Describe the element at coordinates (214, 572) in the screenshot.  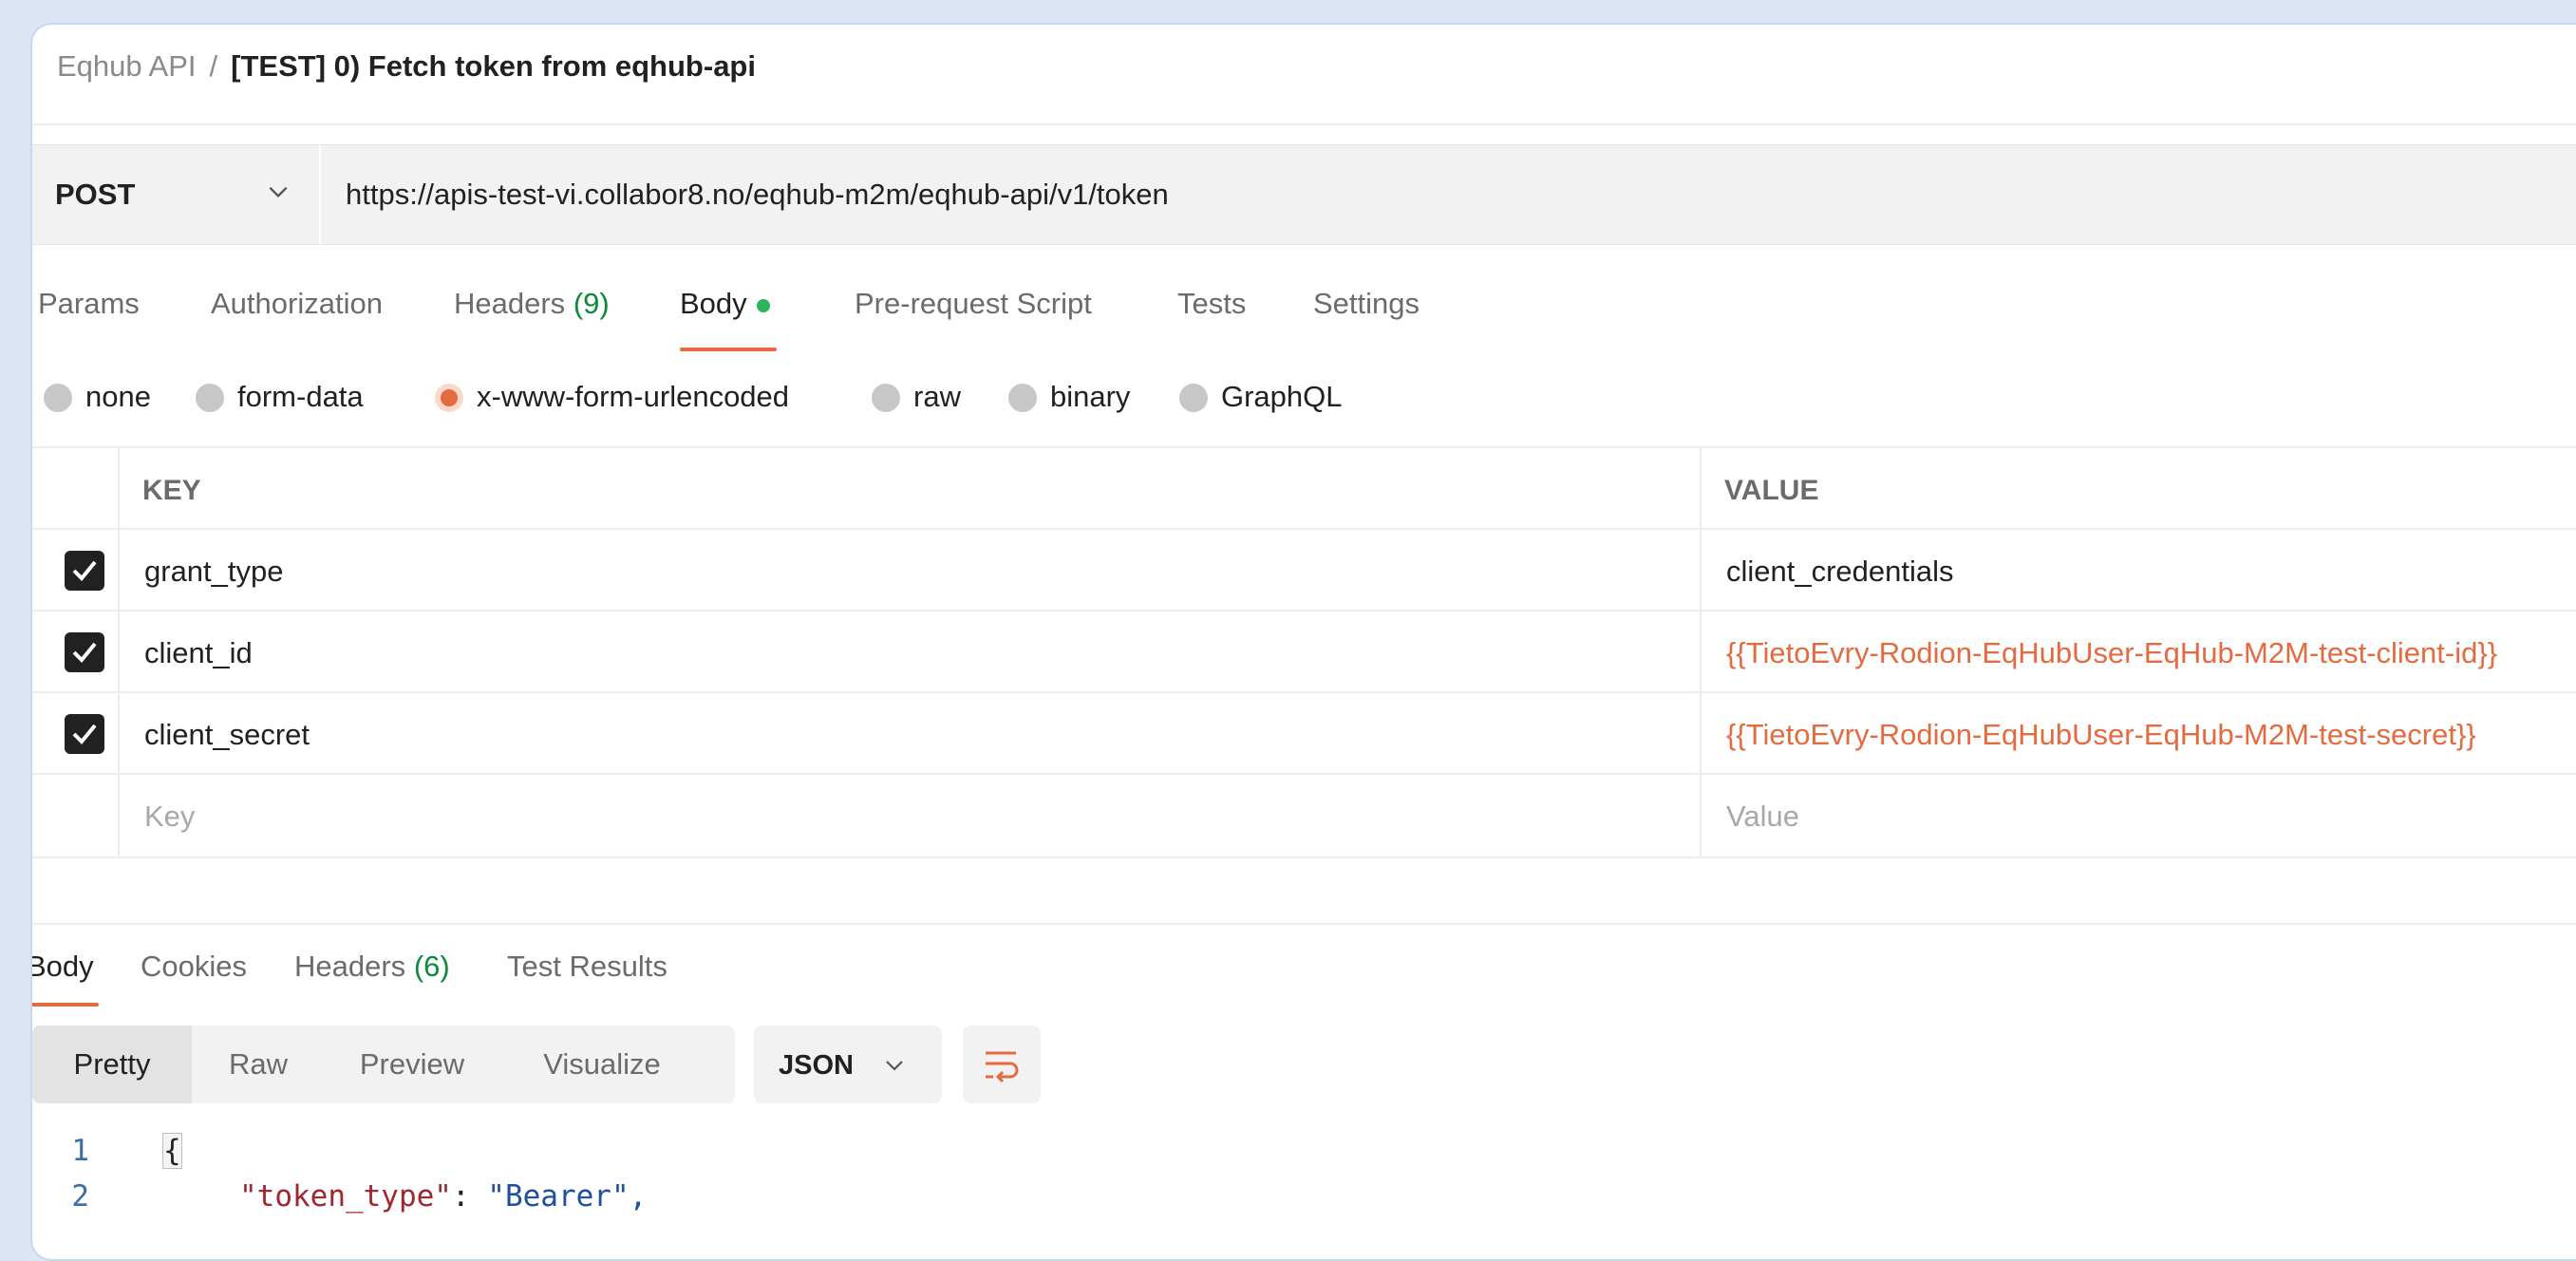
I see `param-key: grant_type` at that location.